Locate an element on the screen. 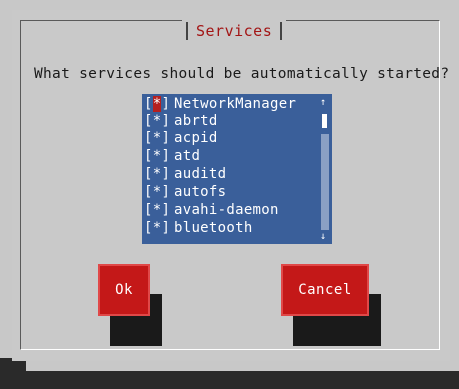 The image size is (459, 389). list-item: [*] avahi-daemon is located at coordinates (230, 210).